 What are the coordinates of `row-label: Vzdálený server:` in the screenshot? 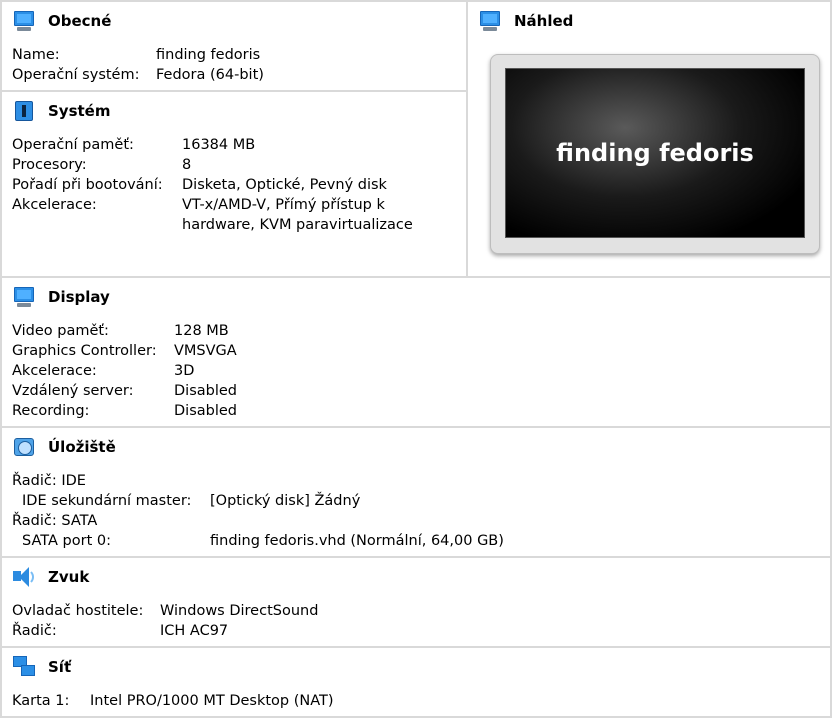 It's located at (73, 391).